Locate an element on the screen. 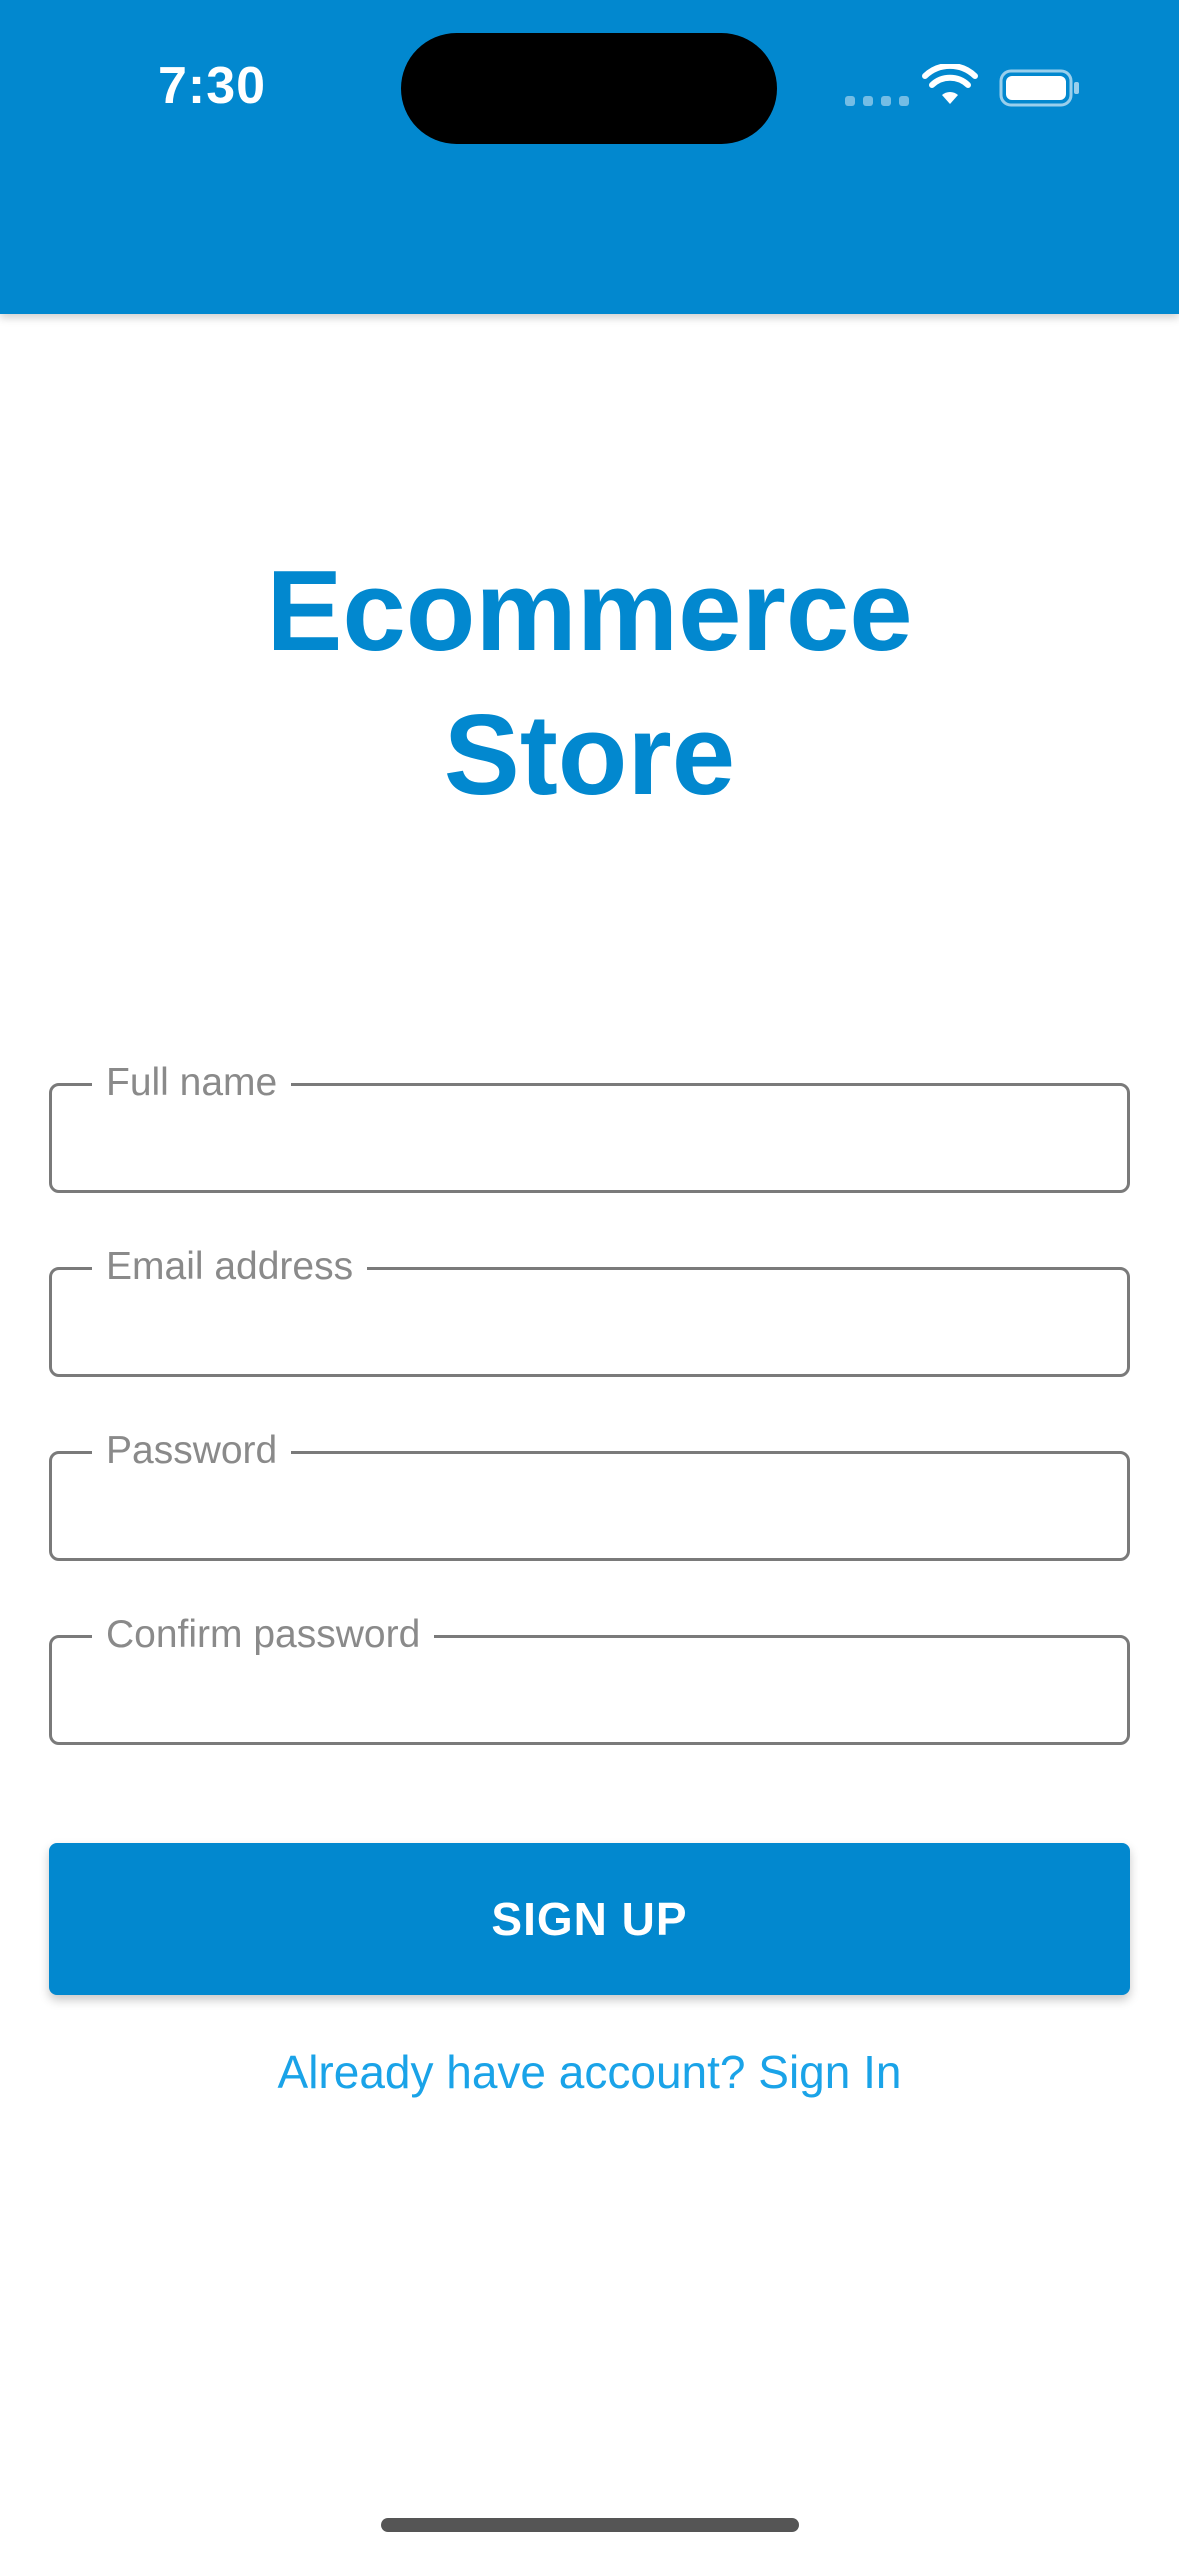 Image resolution: width=1179 pixels, height=2556 pixels. password-label: Password is located at coordinates (192, 1451).